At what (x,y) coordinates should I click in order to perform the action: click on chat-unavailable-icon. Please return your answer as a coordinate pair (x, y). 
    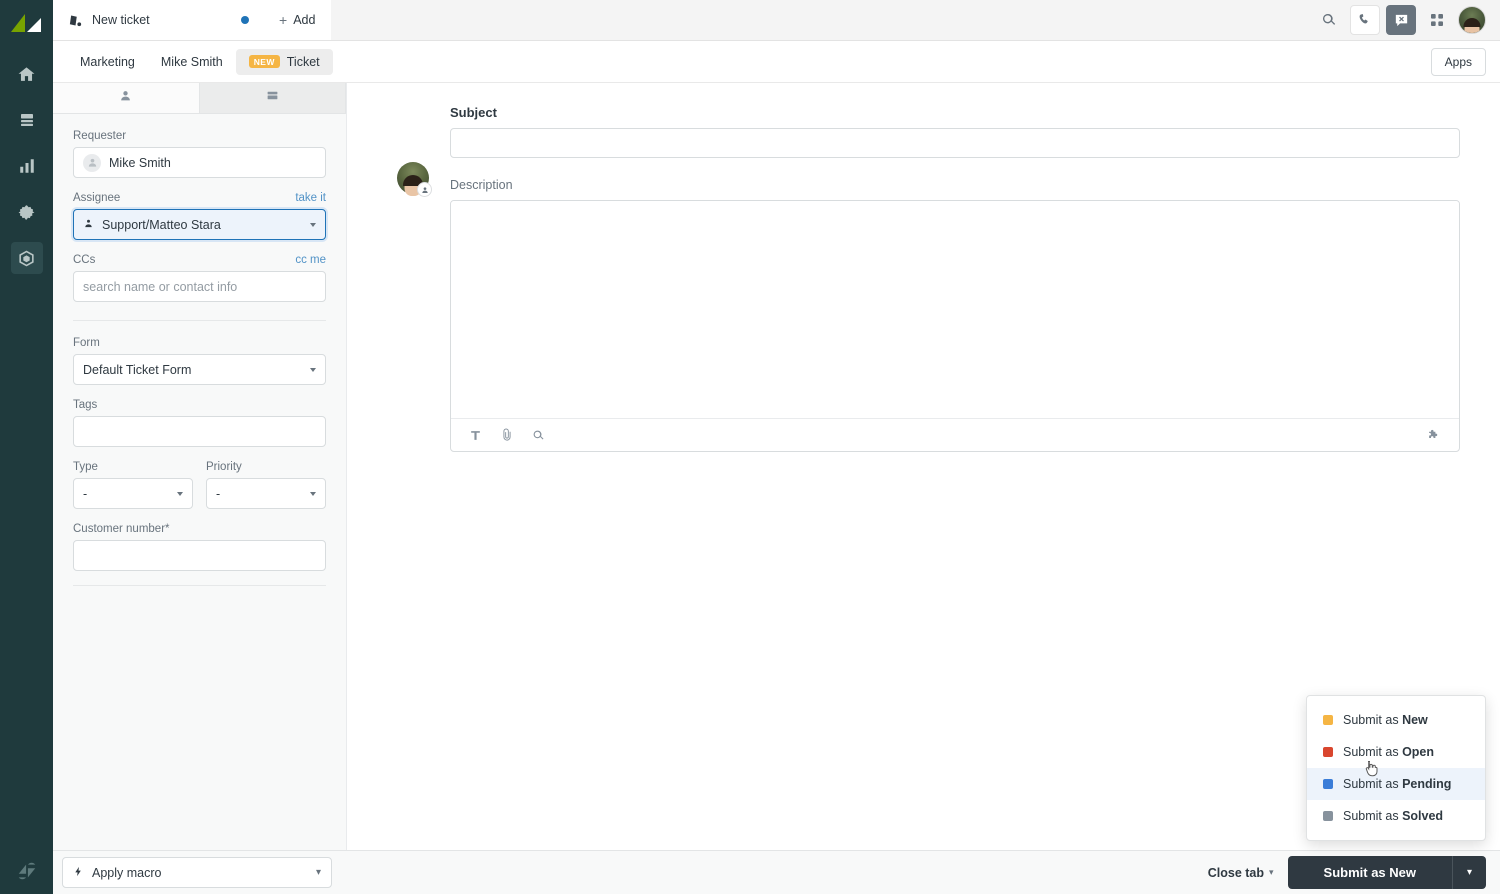
    Looking at the image, I should click on (1401, 20).